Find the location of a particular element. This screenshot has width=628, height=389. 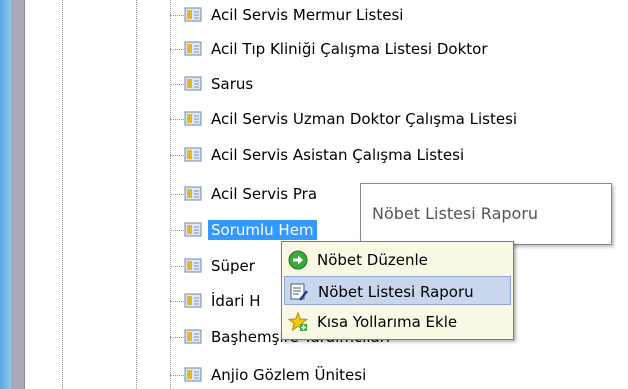

menu-item-nobet-listesi-raporu: Nöbet Listesi Raporu is located at coordinates (397, 290).